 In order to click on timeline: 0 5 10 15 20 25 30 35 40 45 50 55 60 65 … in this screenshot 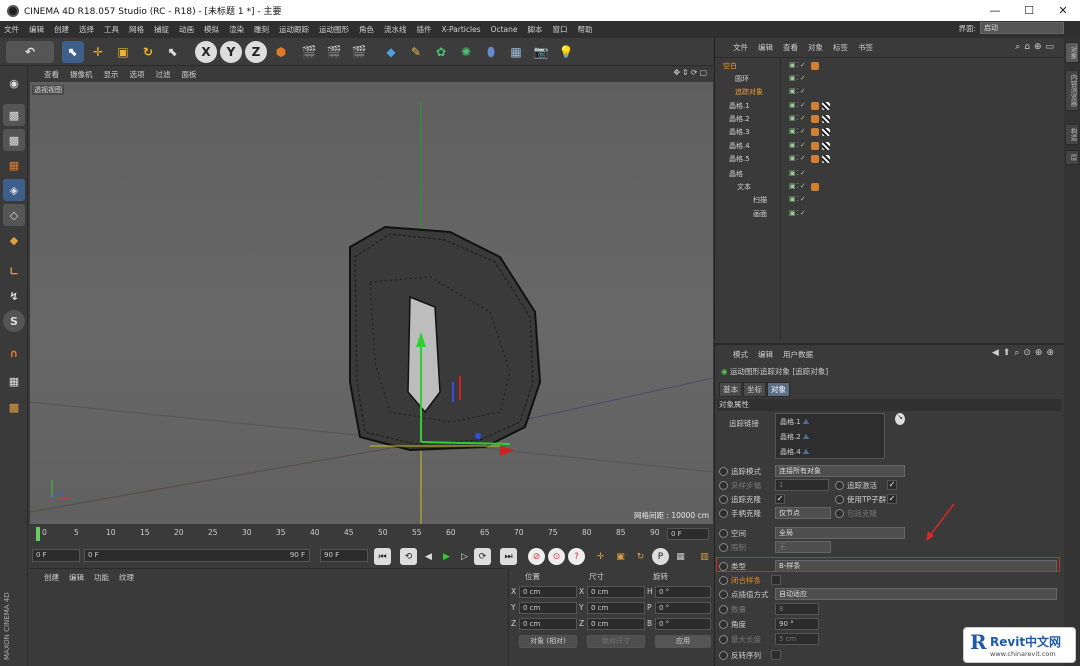, I will do `click(371, 534)`.